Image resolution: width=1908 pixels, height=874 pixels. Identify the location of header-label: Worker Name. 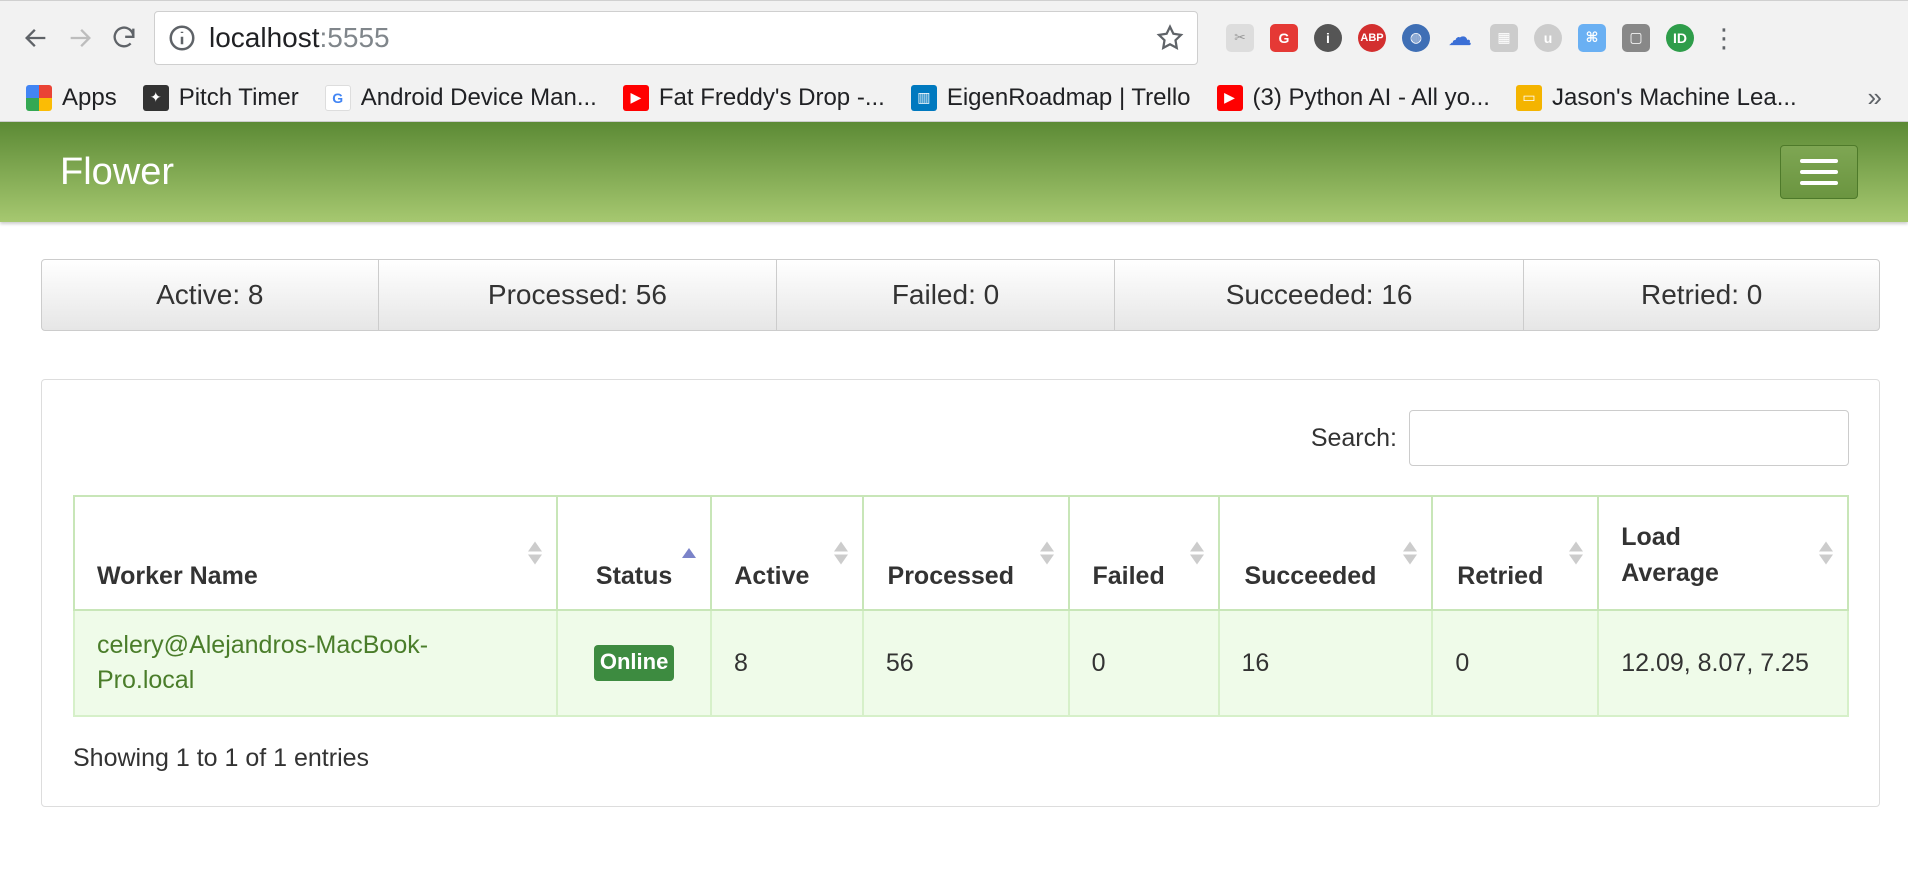
(177, 576).